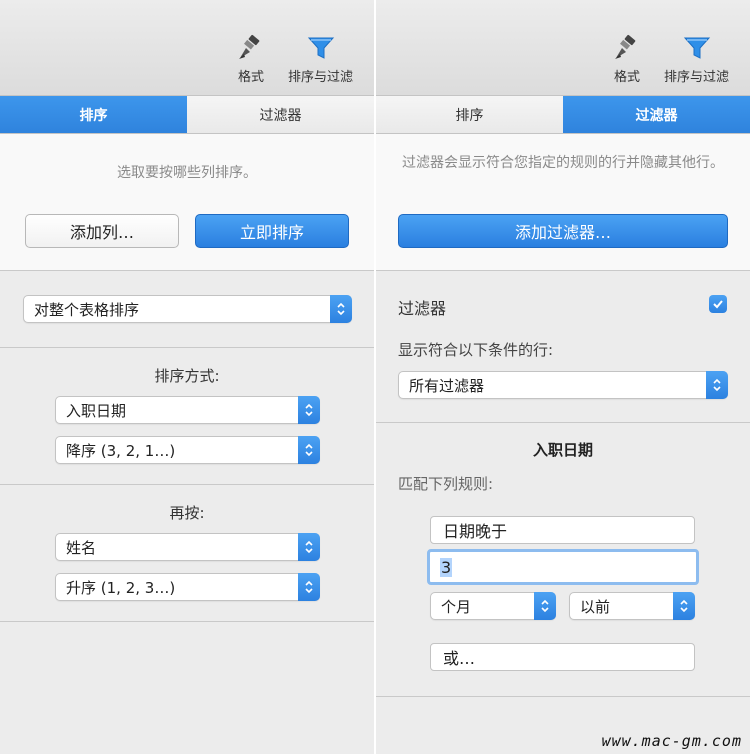  Describe the element at coordinates (563, 347) in the screenshot. I see `filter-settings-section: 过滤器 显示符合以下条件的行: 所有过滤器` at that location.